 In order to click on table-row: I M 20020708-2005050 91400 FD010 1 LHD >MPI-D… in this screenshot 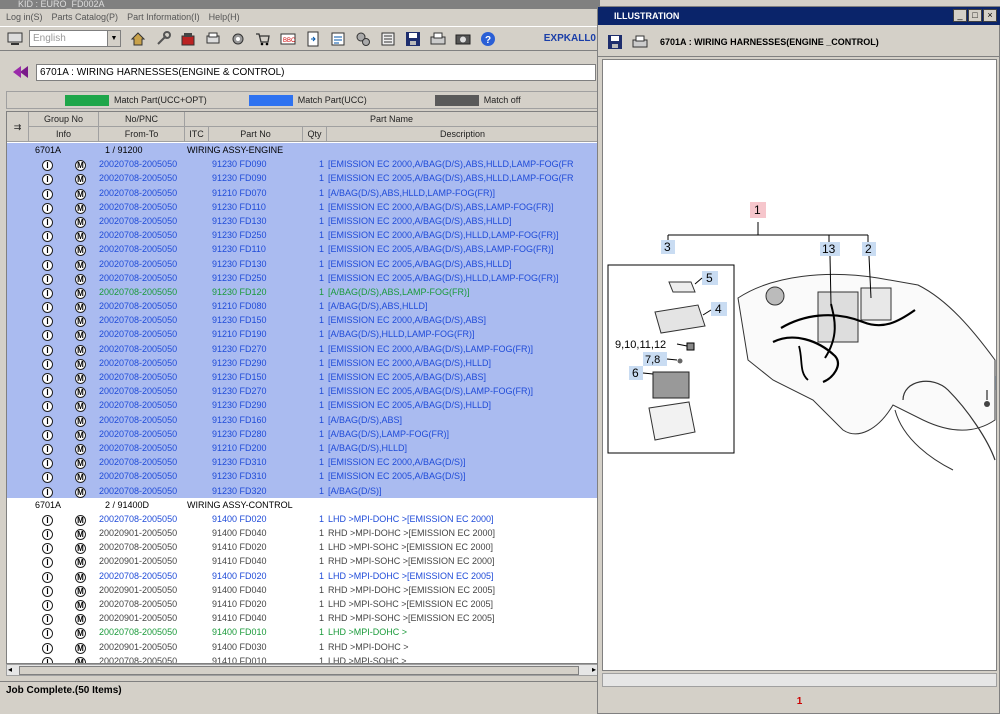, I will do `click(302, 632)`.